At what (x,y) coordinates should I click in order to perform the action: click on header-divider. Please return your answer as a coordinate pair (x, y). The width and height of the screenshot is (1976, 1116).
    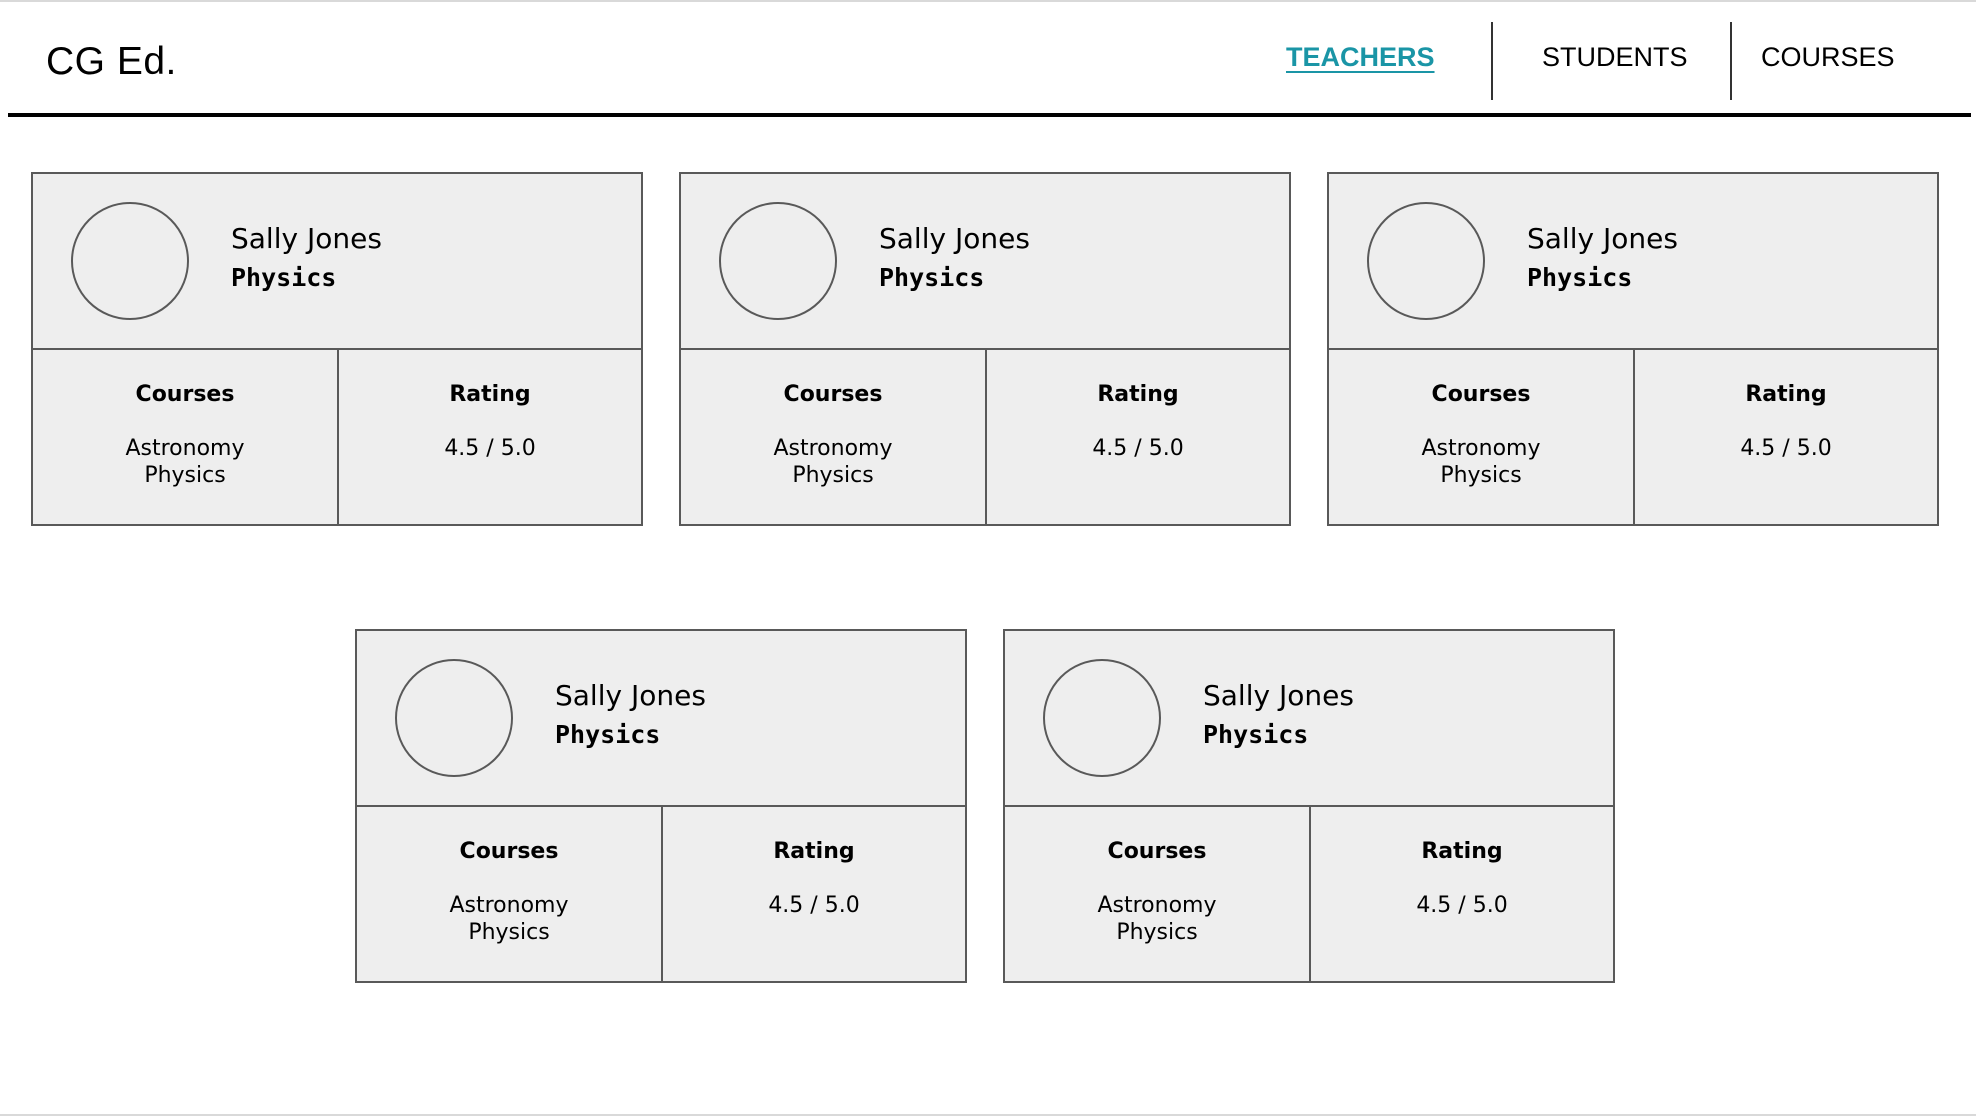
    Looking at the image, I should click on (989, 115).